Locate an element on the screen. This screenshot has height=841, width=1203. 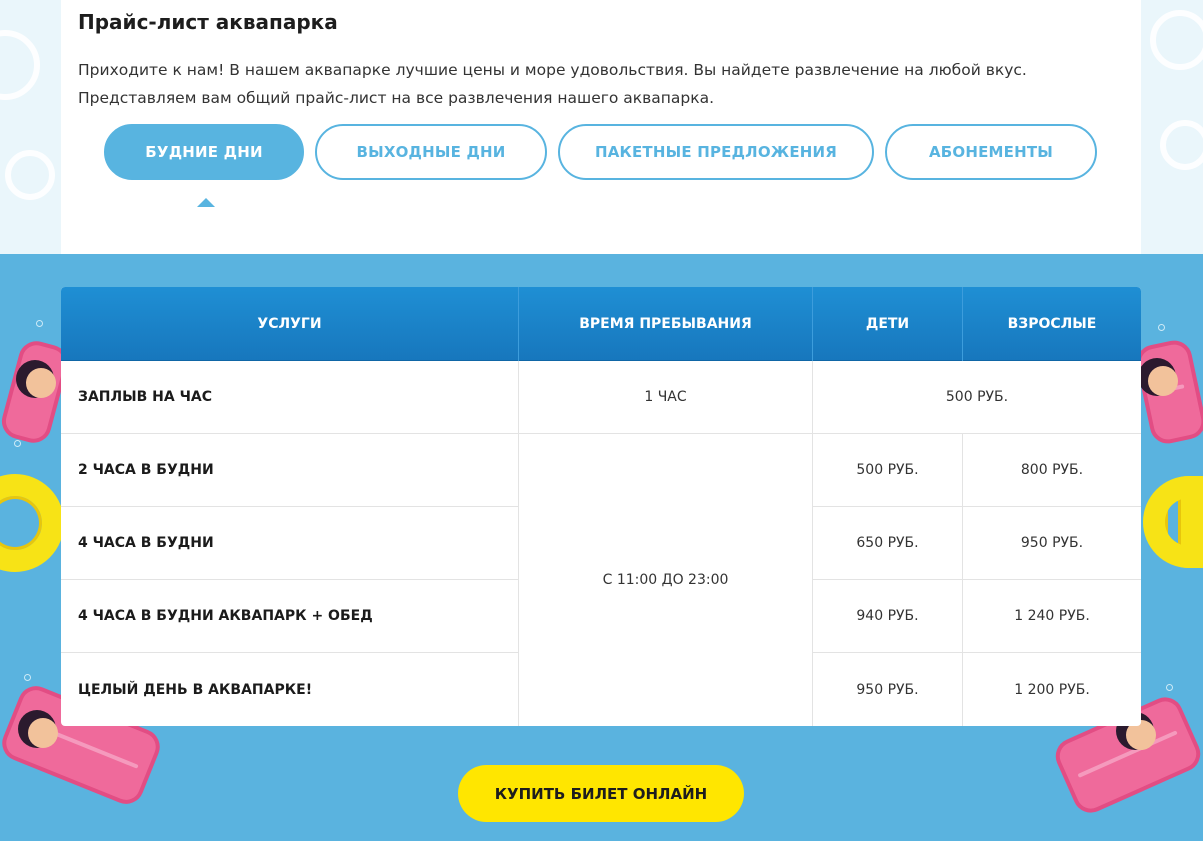
table-row-service: 2 ЧАСА В БУДНИ is located at coordinates (290, 470).